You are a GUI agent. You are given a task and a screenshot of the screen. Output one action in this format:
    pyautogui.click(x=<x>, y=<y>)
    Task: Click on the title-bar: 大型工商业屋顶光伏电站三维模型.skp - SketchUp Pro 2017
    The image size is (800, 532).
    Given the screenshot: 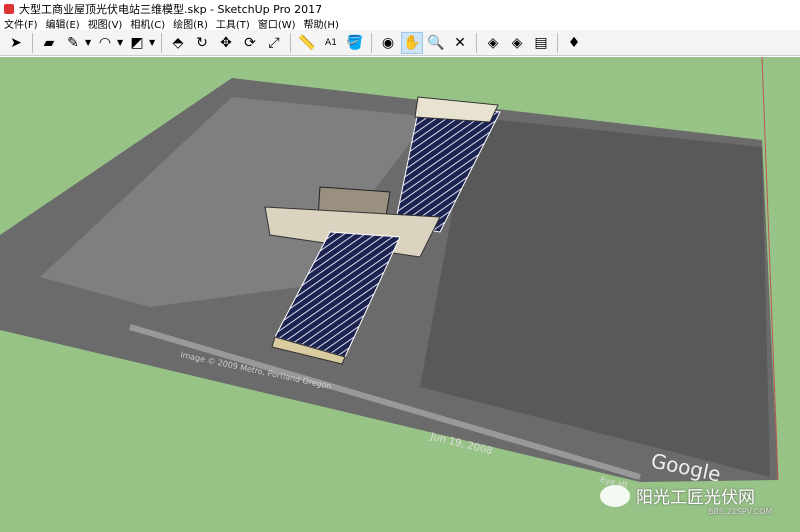 What is the action you would take?
    pyautogui.click(x=400, y=8)
    